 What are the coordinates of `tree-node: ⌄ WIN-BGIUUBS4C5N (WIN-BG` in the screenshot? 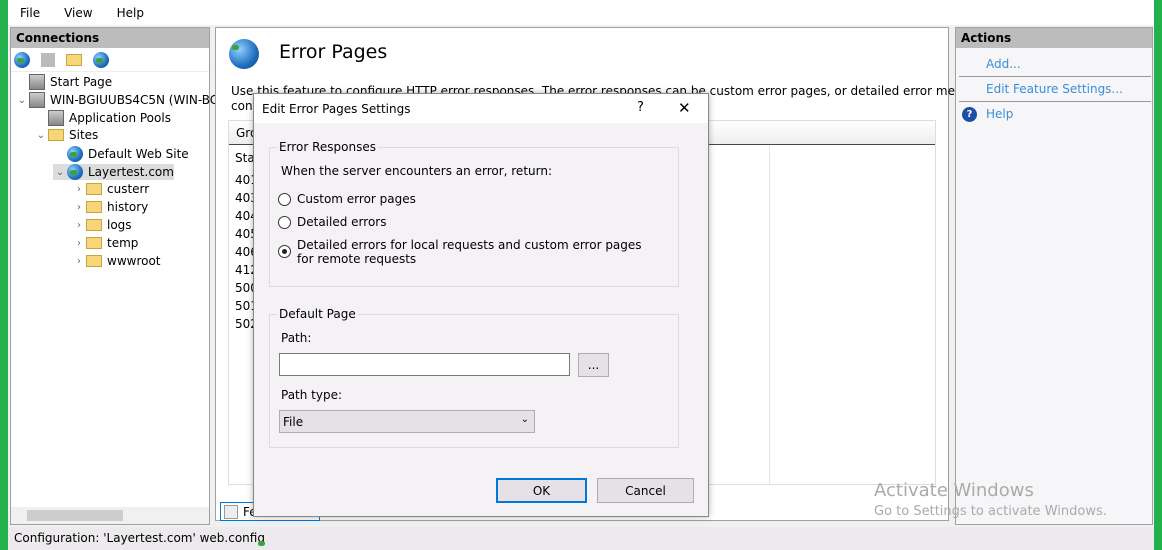 It's located at (117, 100).